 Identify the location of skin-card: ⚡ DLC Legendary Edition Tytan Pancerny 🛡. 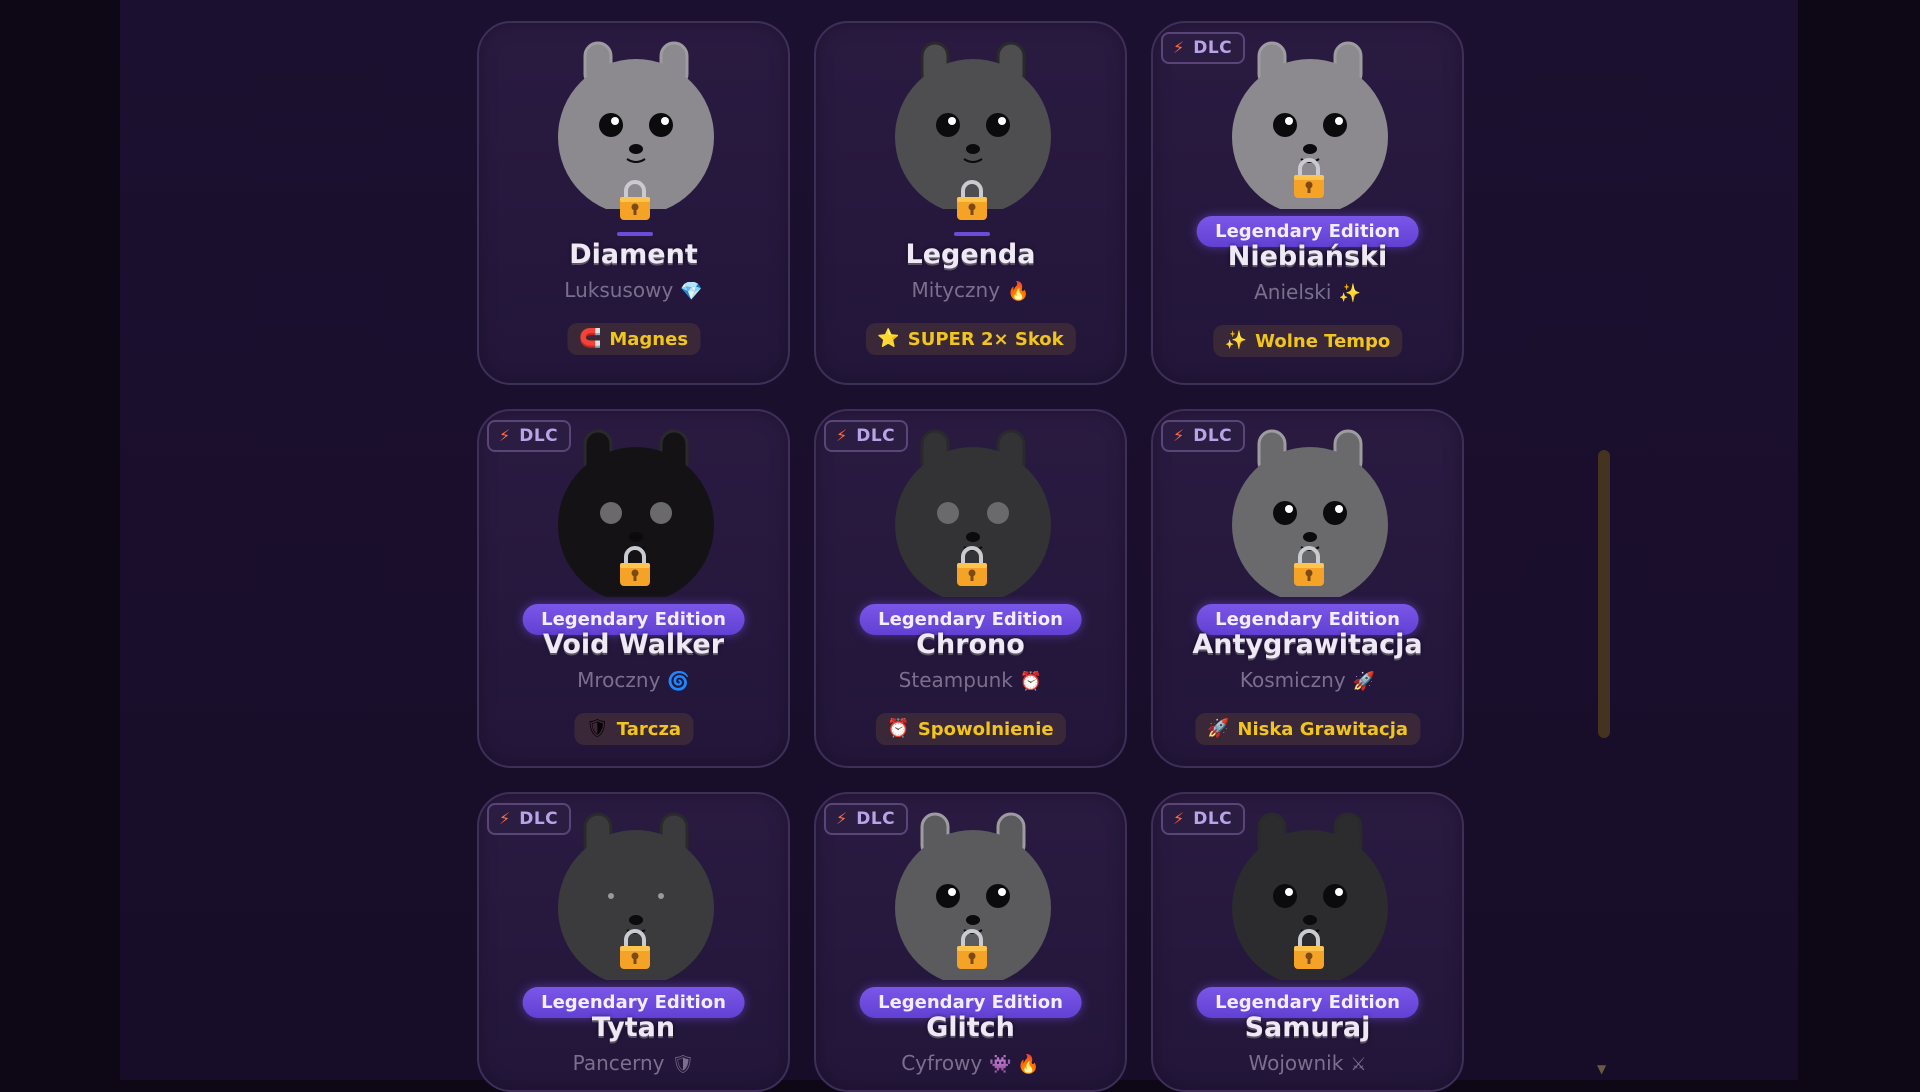
(633, 942).